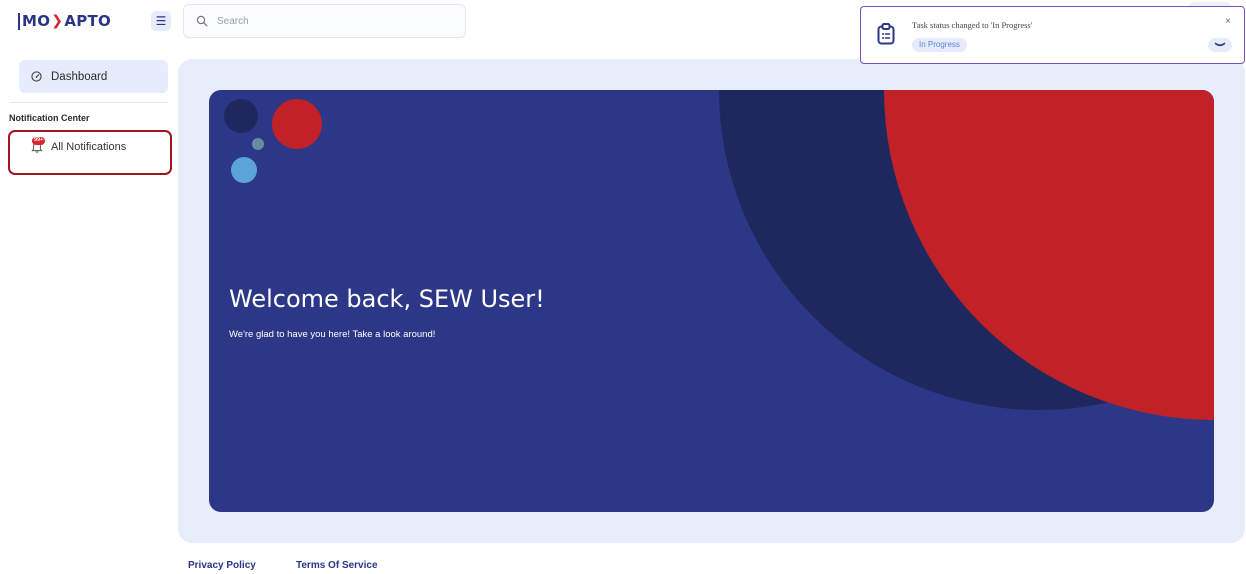 This screenshot has width=1246, height=574. What do you see at coordinates (88, 21) in the screenshot?
I see `logo-text-right: APTO` at bounding box center [88, 21].